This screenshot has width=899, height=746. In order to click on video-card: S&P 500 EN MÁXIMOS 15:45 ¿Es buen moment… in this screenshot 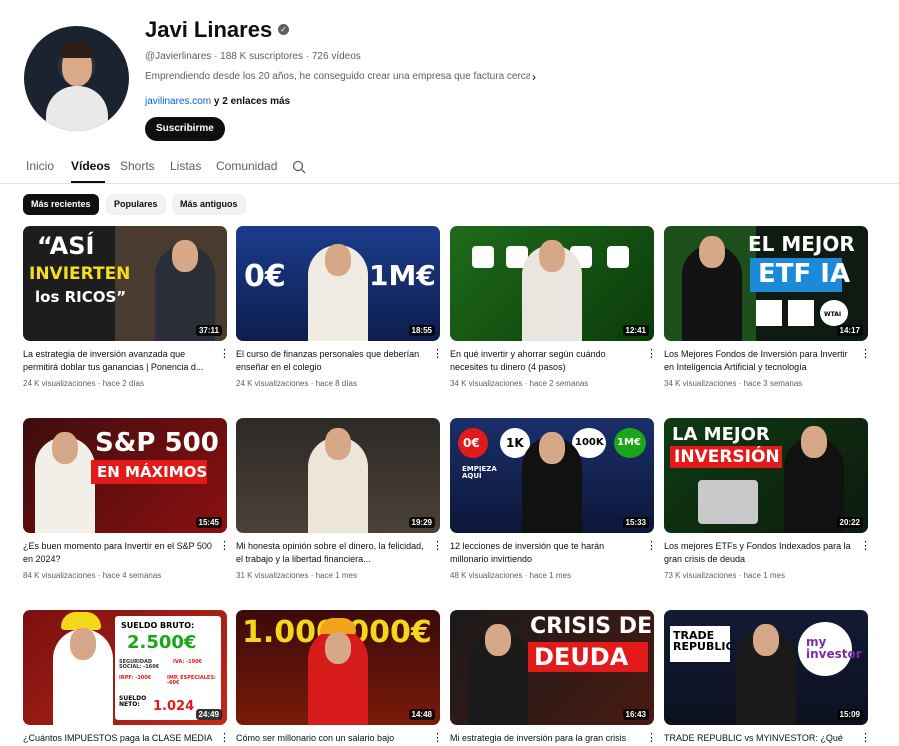, I will do `click(126, 499)`.